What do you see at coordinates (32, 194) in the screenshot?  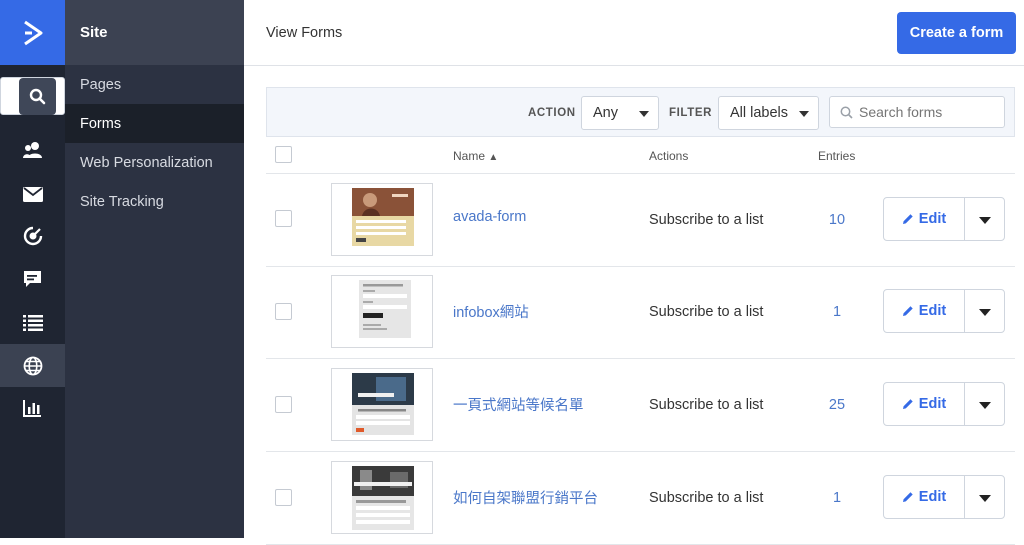 I see `mail-icon` at bounding box center [32, 194].